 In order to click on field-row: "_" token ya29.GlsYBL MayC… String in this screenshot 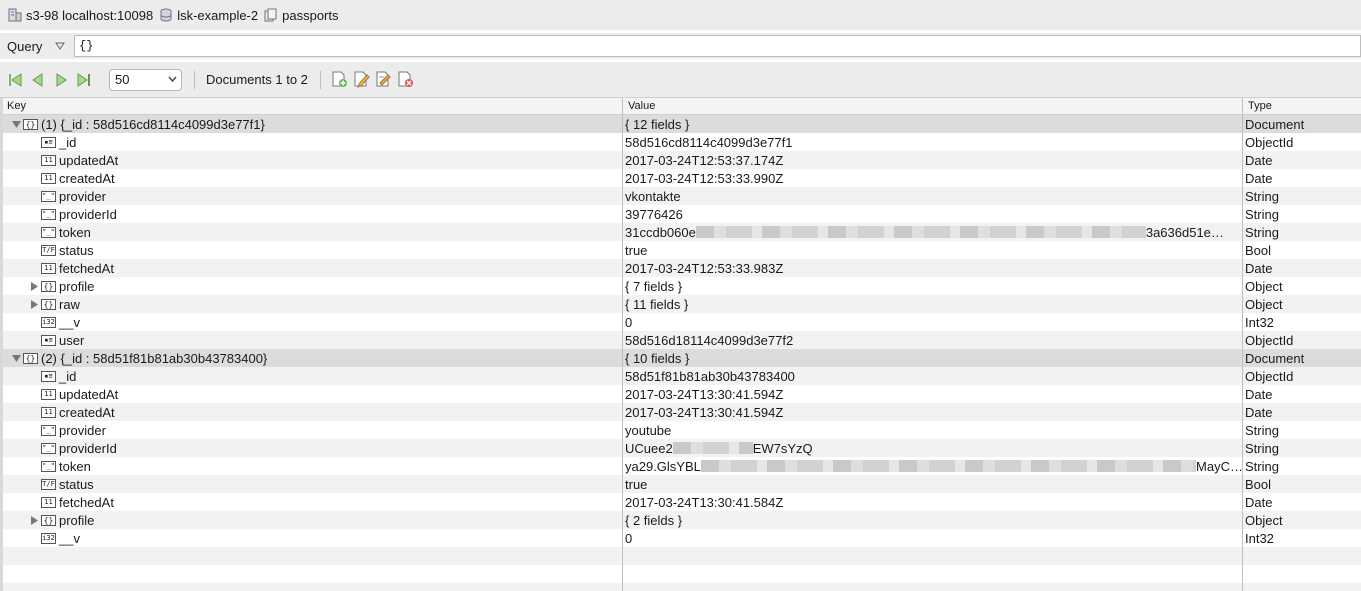, I will do `click(682, 466)`.